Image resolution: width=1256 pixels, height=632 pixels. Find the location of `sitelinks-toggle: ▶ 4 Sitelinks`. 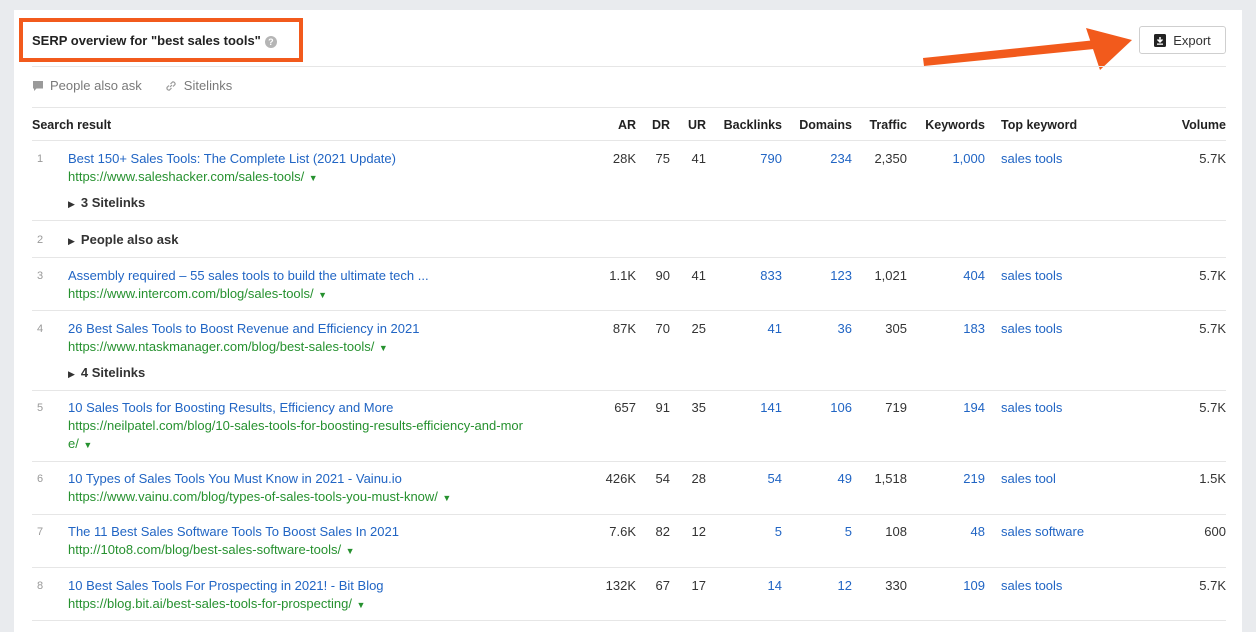

sitelinks-toggle: ▶ 4 Sitelinks is located at coordinates (106, 372).